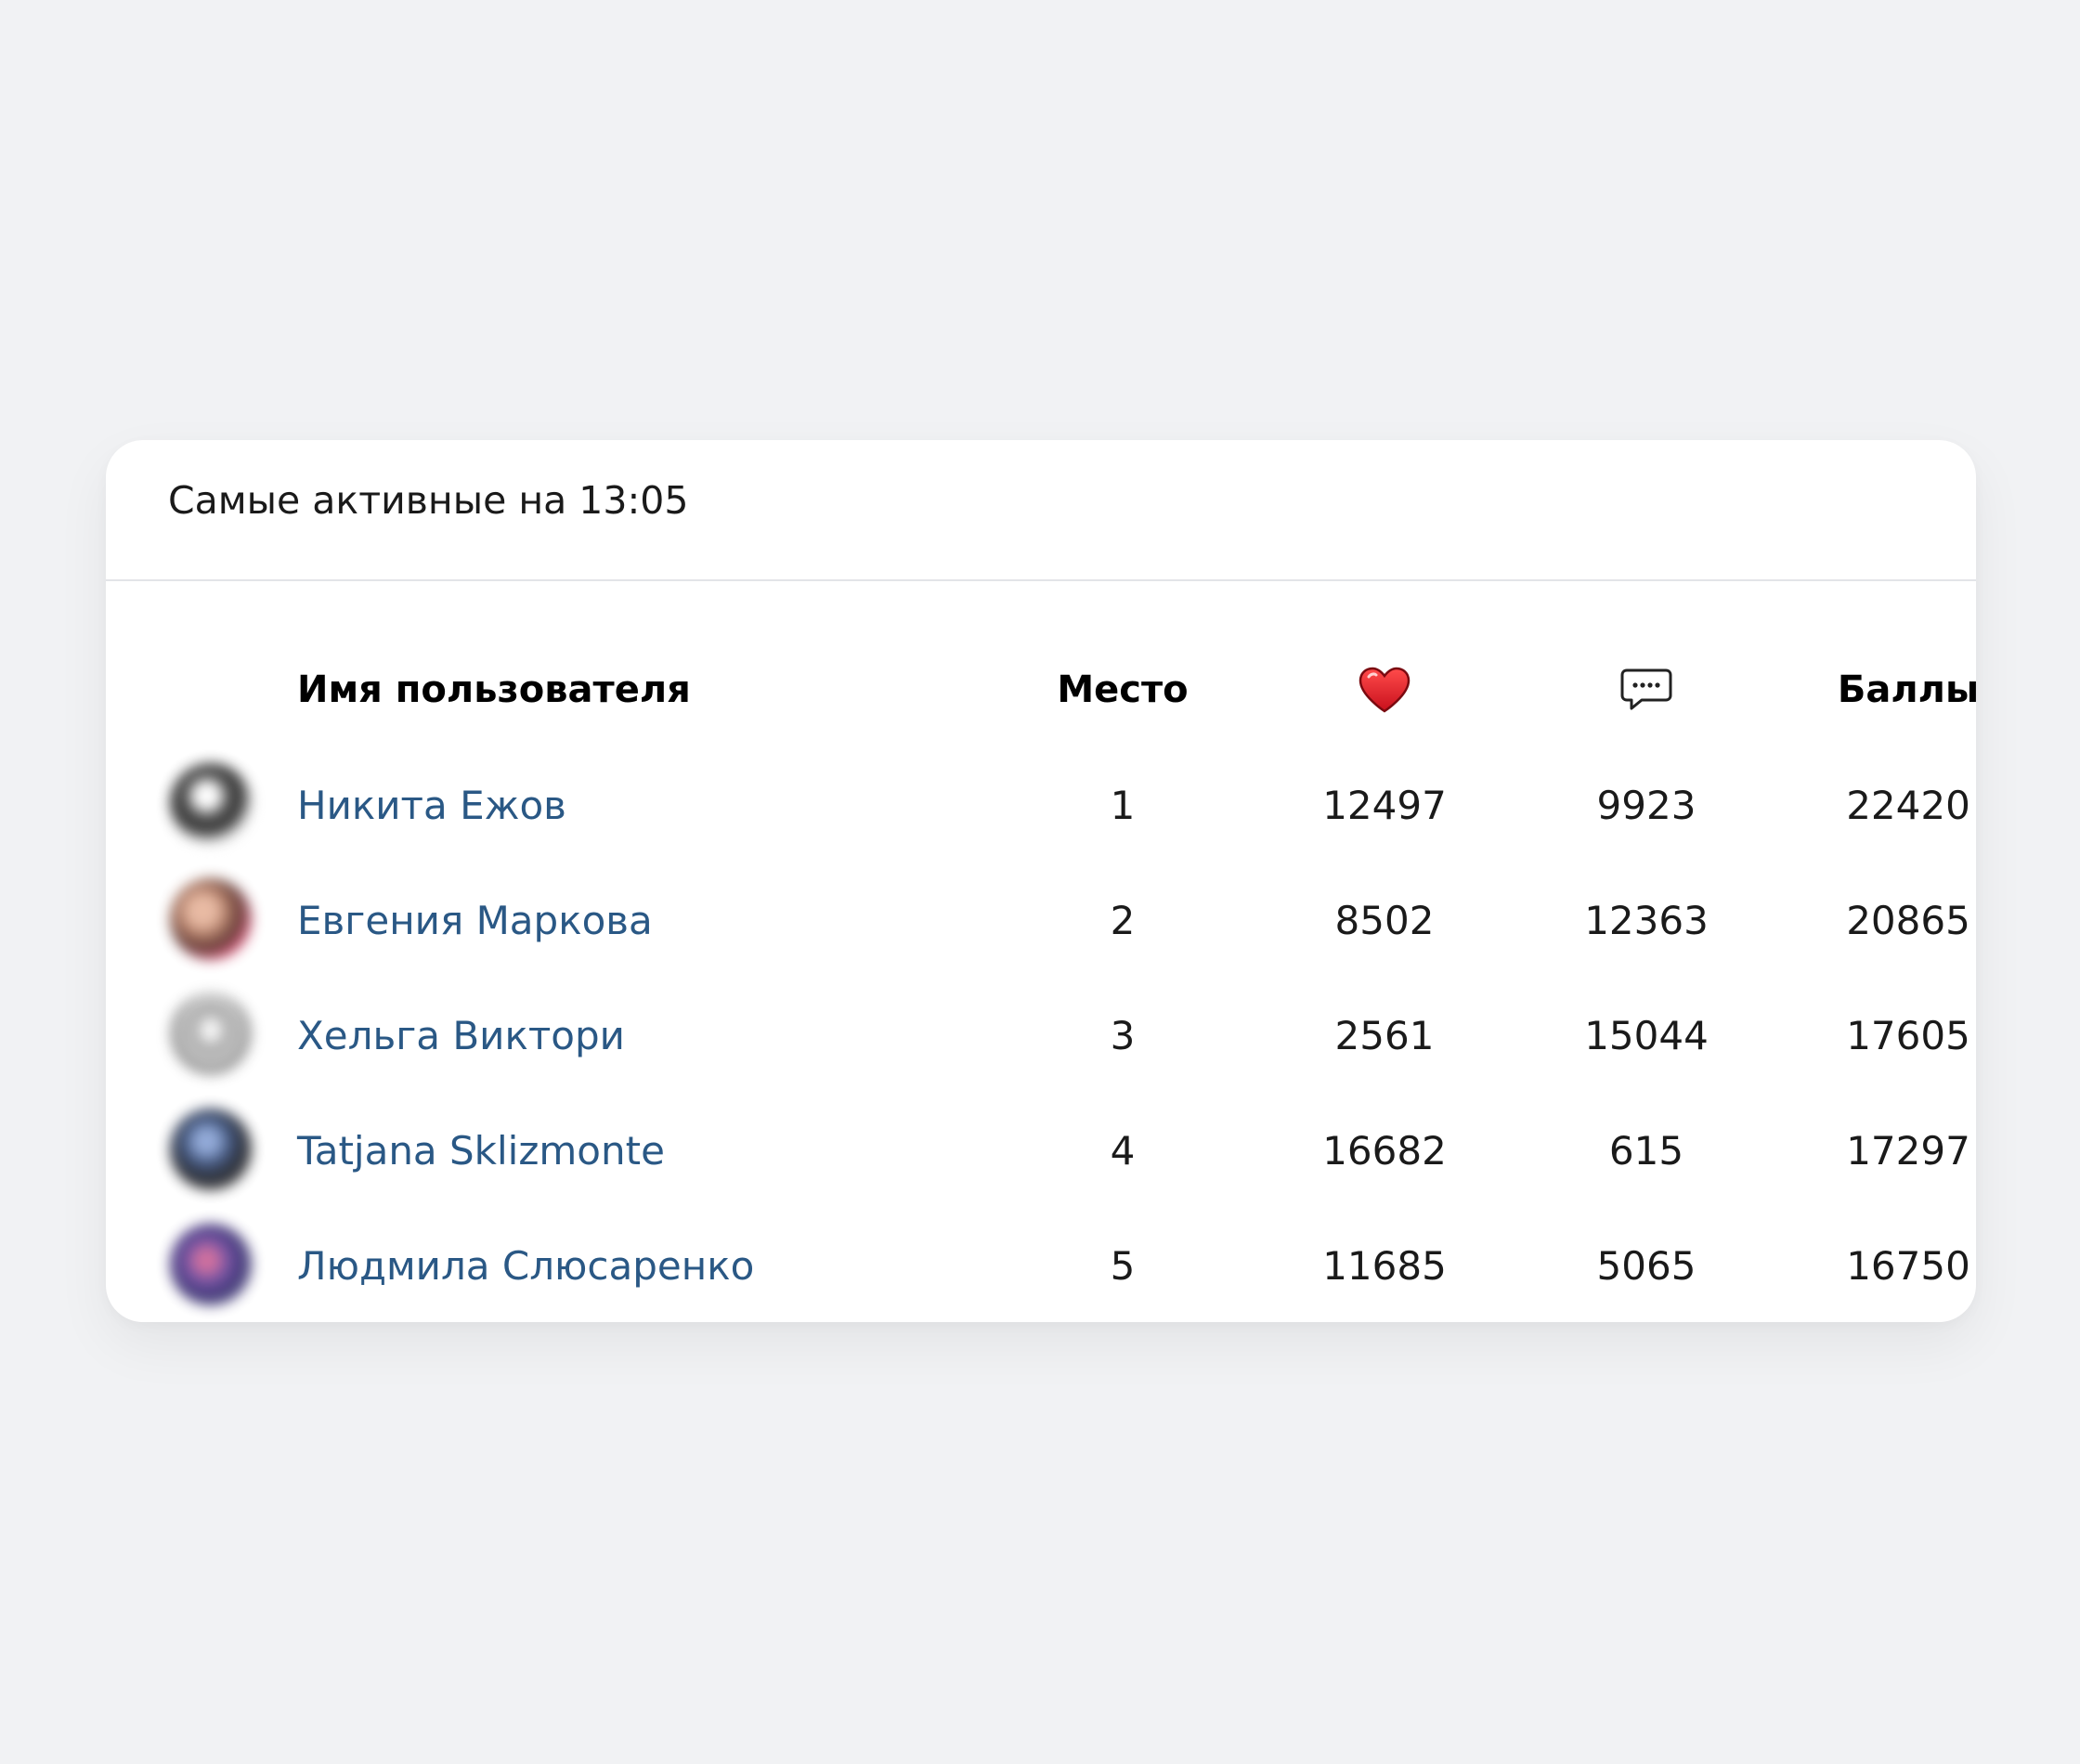 The image size is (2080, 1764). I want to click on heart-icon, so click(1384, 690).